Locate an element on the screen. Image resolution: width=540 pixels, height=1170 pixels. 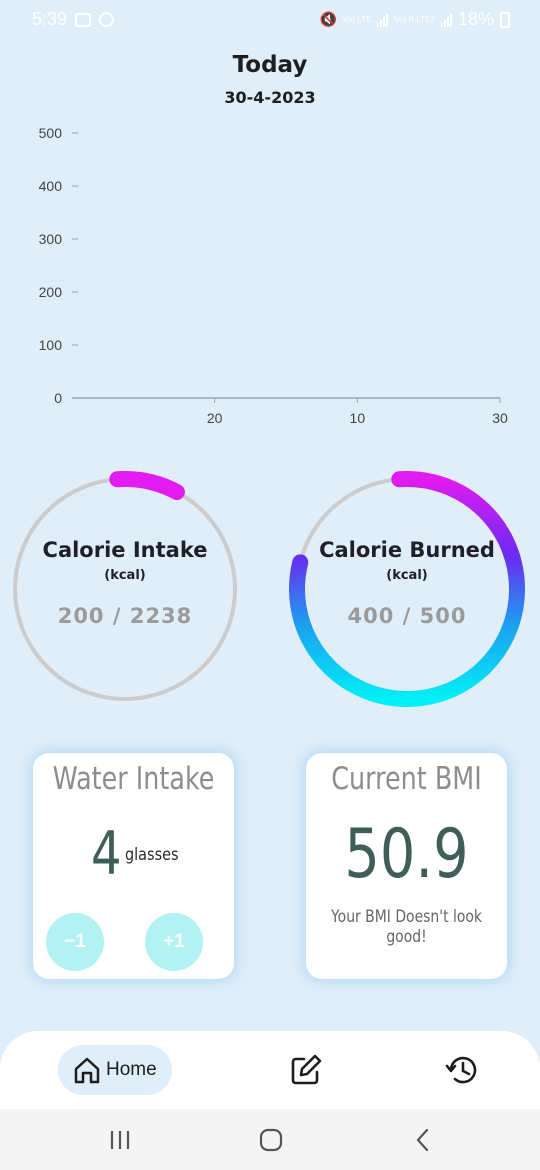
calorie-intake-ring-svg is located at coordinates (125, 586).